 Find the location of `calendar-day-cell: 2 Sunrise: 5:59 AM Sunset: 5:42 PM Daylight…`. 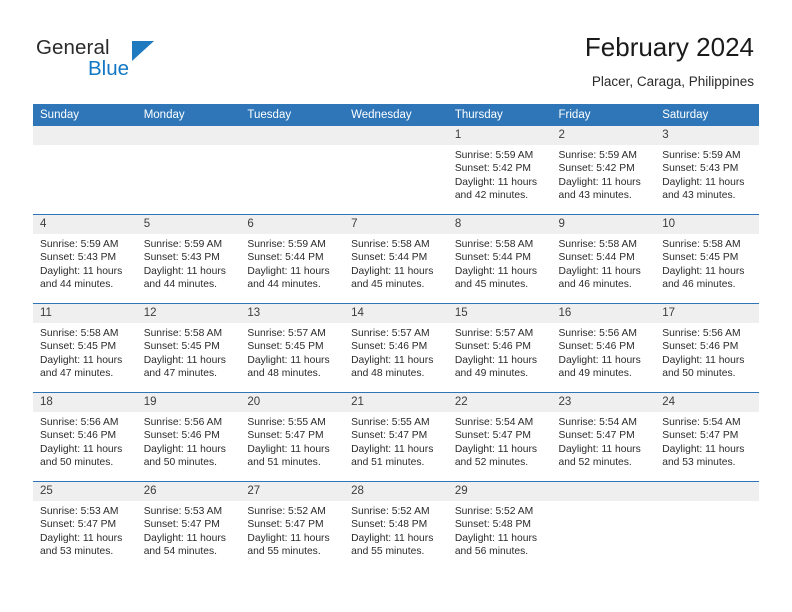

calendar-day-cell: 2 Sunrise: 5:59 AM Sunset: 5:42 PM Daylight… is located at coordinates (603, 170).